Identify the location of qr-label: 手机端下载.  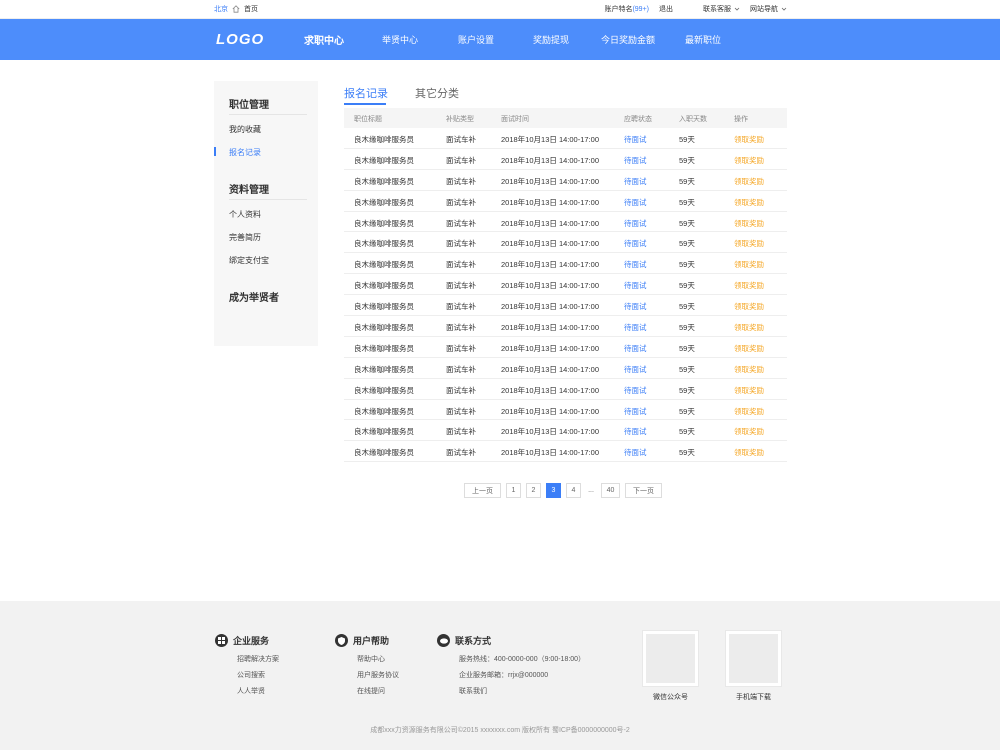
(753, 697).